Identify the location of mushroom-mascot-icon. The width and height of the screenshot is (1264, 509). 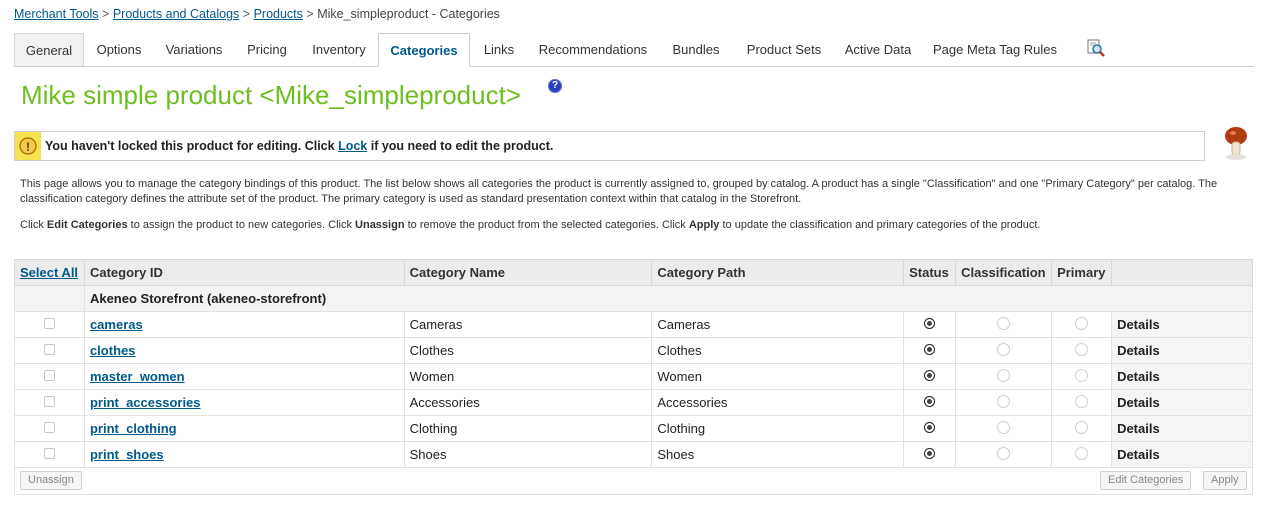
(1236, 143).